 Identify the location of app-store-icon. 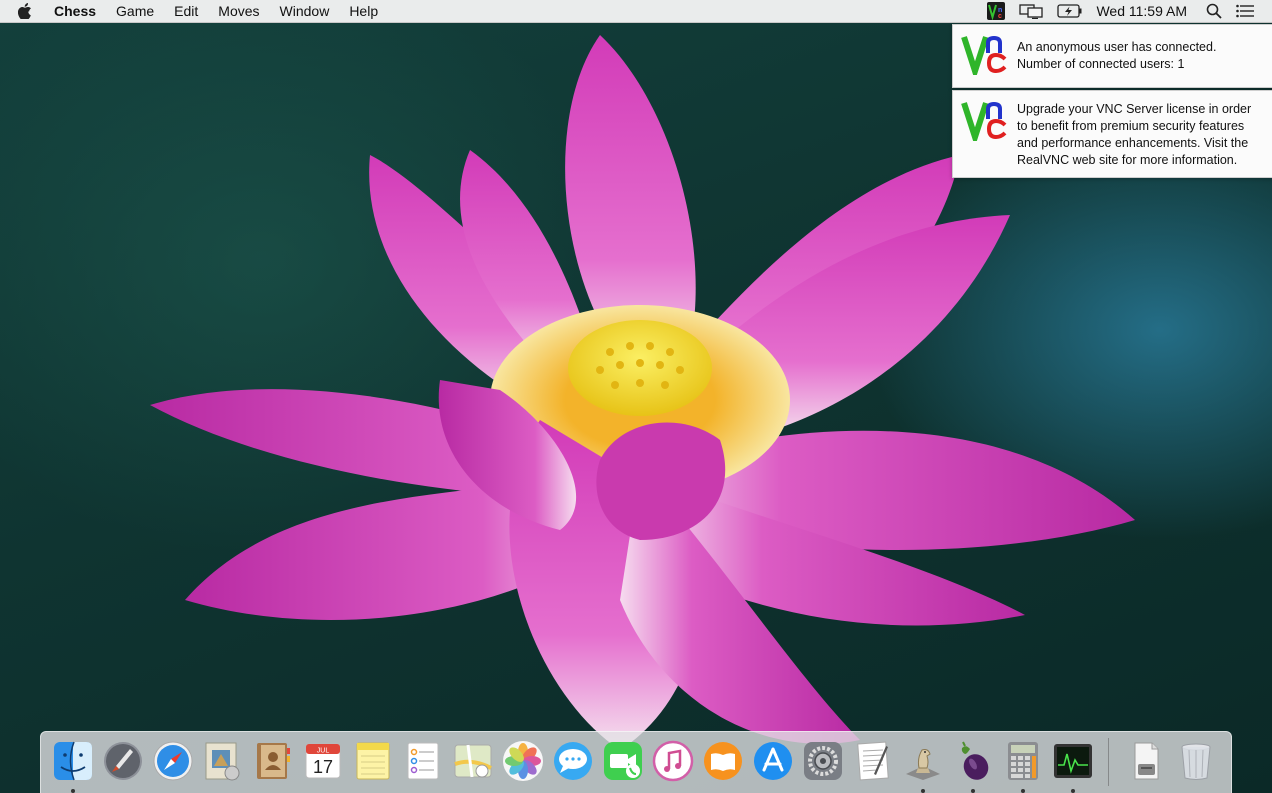
(773, 761).